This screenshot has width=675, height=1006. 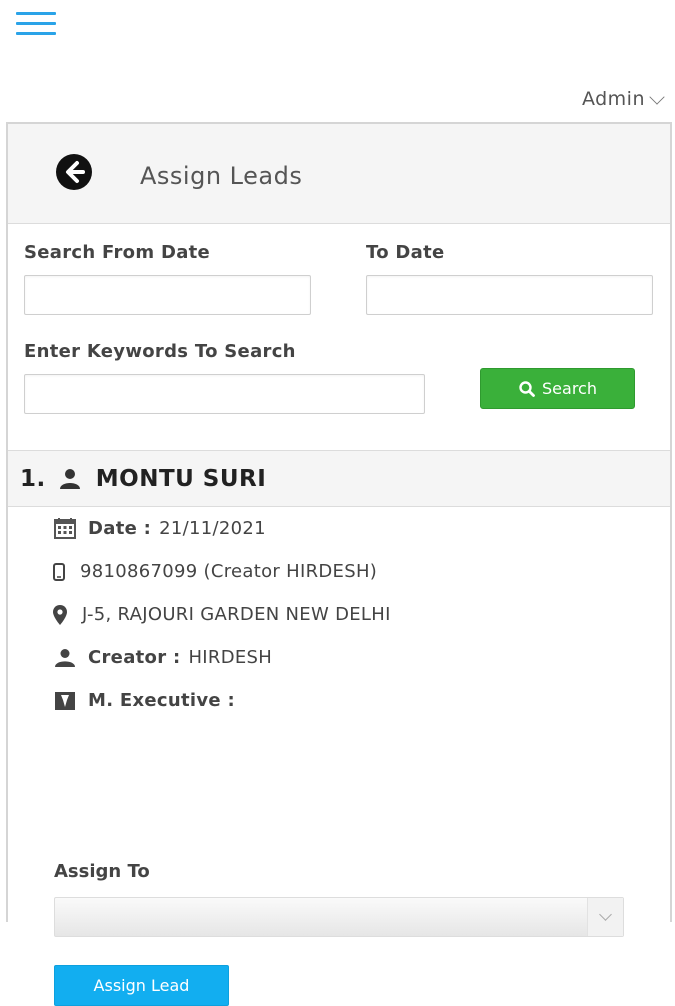 I want to click on assign-lead-button: Assign Lead, so click(x=141, y=985).